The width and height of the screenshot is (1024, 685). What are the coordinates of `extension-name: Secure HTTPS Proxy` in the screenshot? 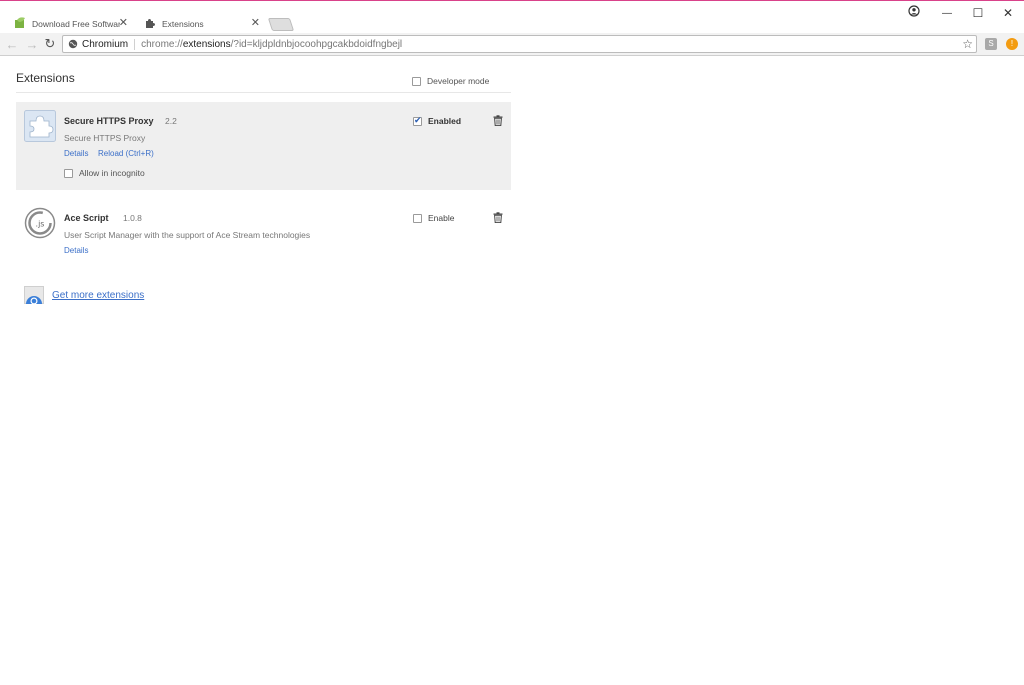 It's located at (109, 121).